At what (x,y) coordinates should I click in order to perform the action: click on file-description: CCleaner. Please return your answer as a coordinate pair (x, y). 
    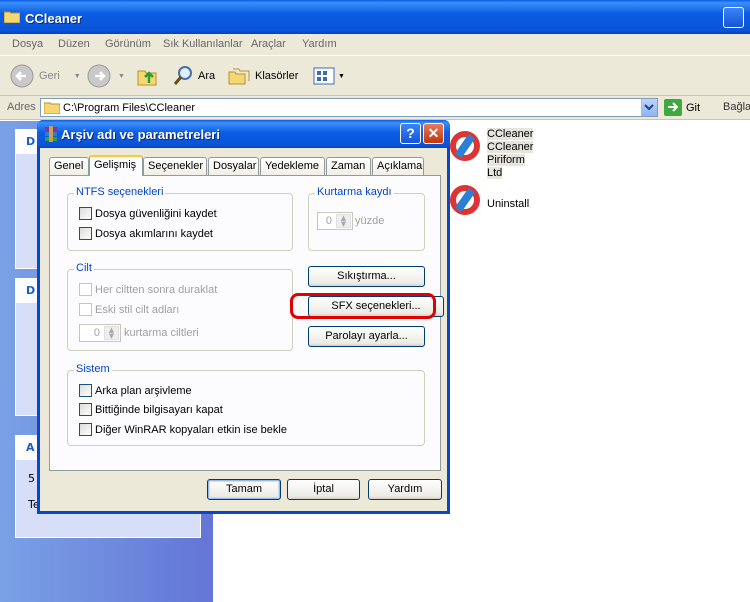
    Looking at the image, I should click on (510, 147).